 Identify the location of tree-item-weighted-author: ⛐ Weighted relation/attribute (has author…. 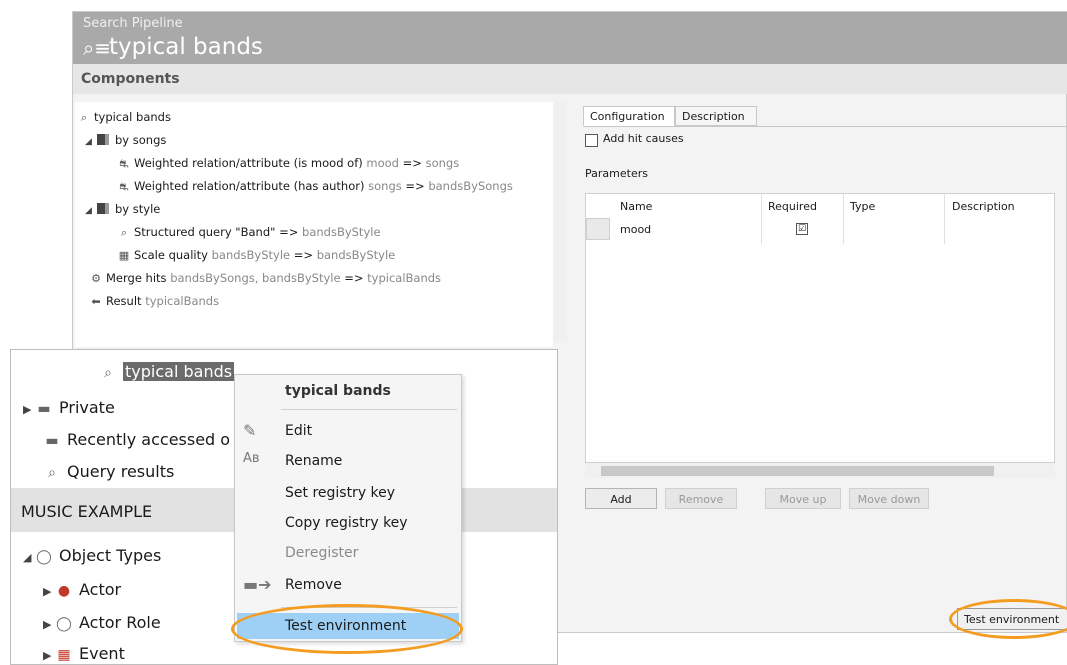
(315, 187).